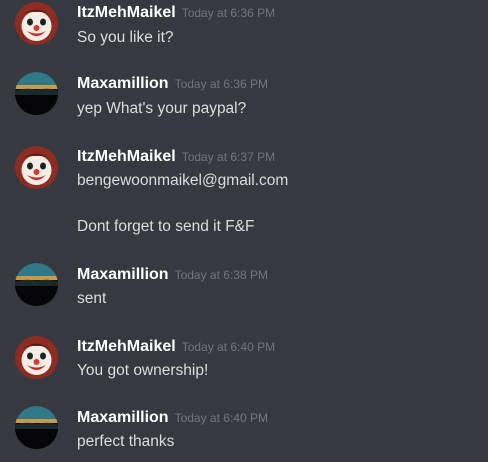 The width and height of the screenshot is (488, 462). I want to click on timestamp: Today at 6:38 PM, so click(221, 275).